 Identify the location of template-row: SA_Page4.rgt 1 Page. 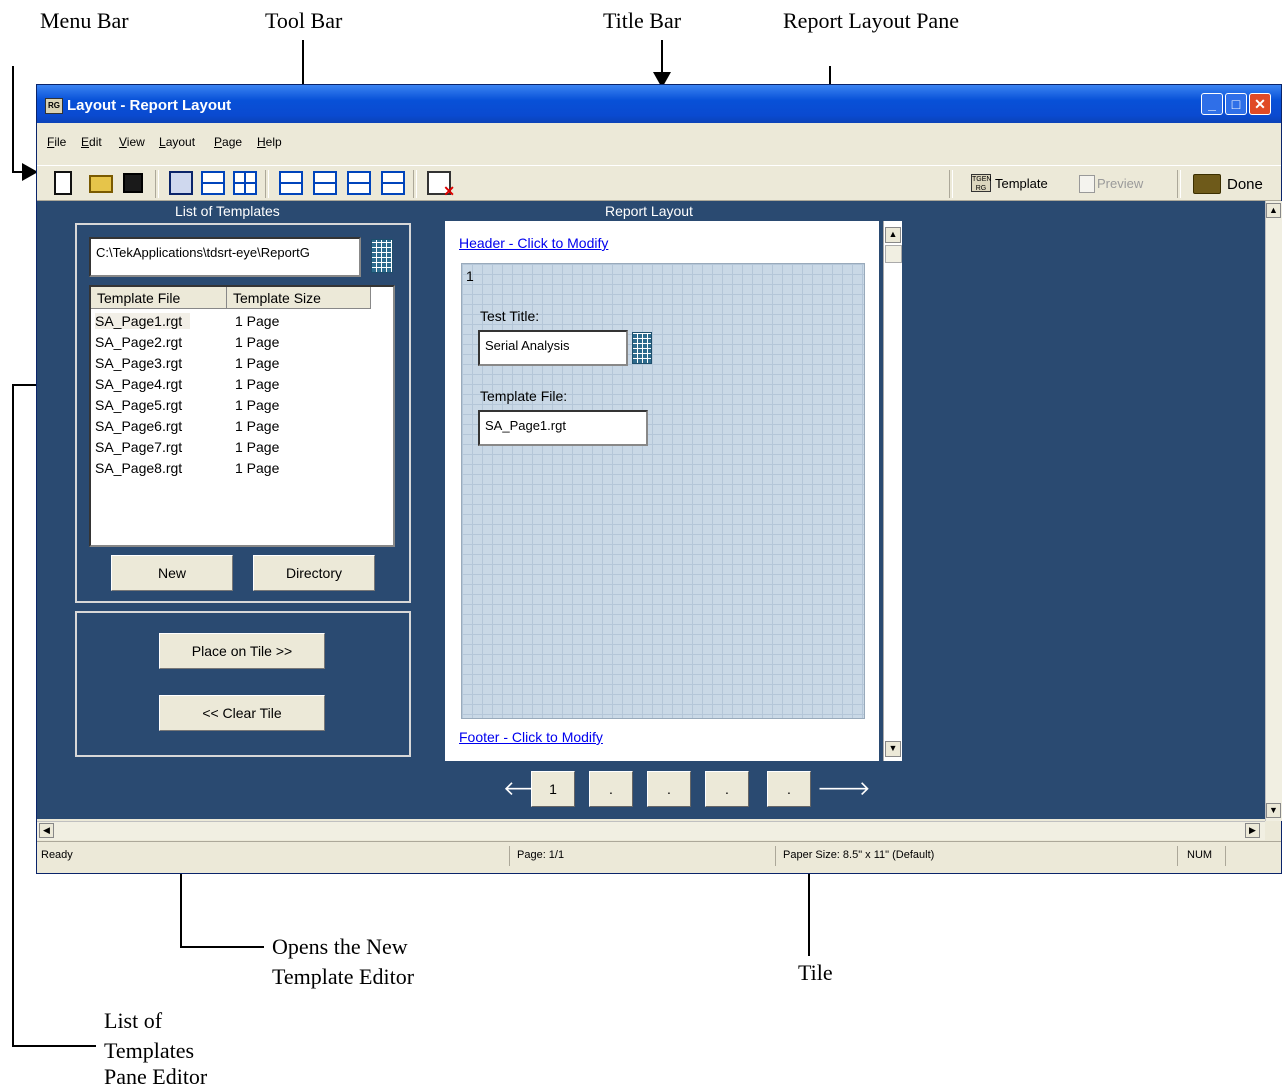
(240, 384).